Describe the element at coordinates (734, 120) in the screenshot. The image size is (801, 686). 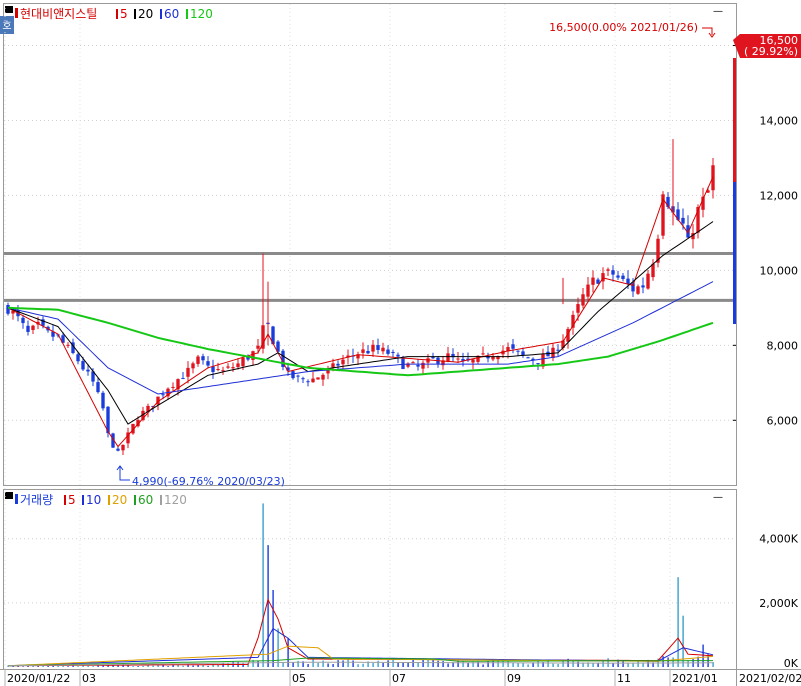
I see `price-range-bar-up` at that location.